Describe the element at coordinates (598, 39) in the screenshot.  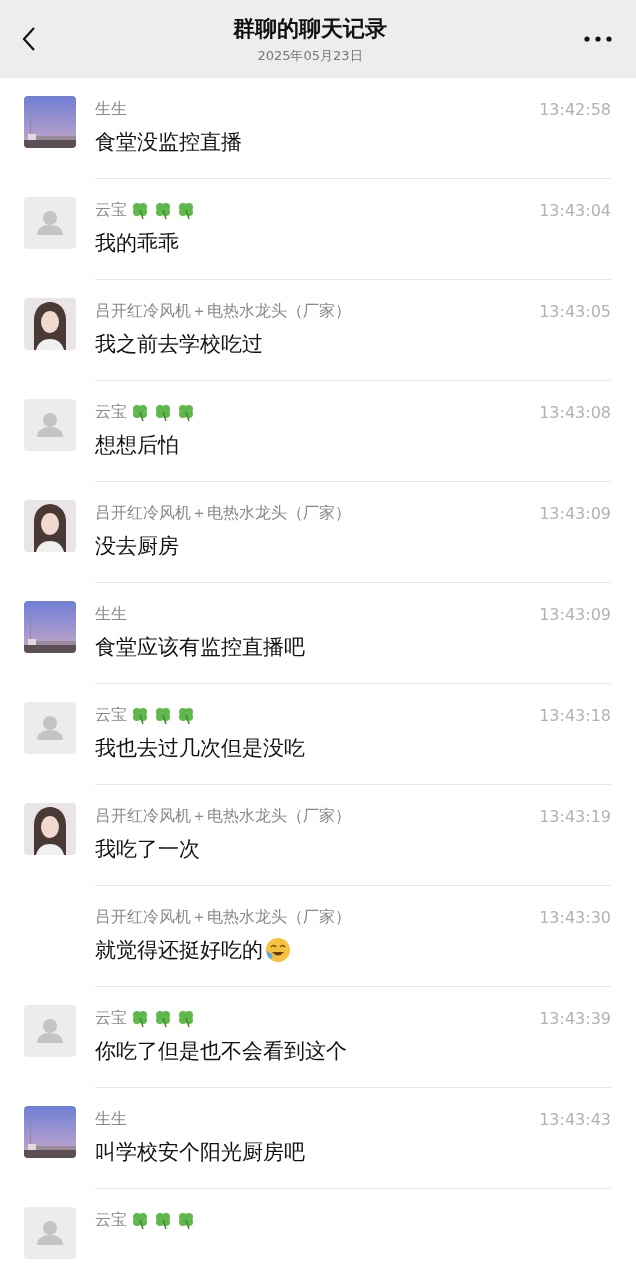
I see `more-icon` at that location.